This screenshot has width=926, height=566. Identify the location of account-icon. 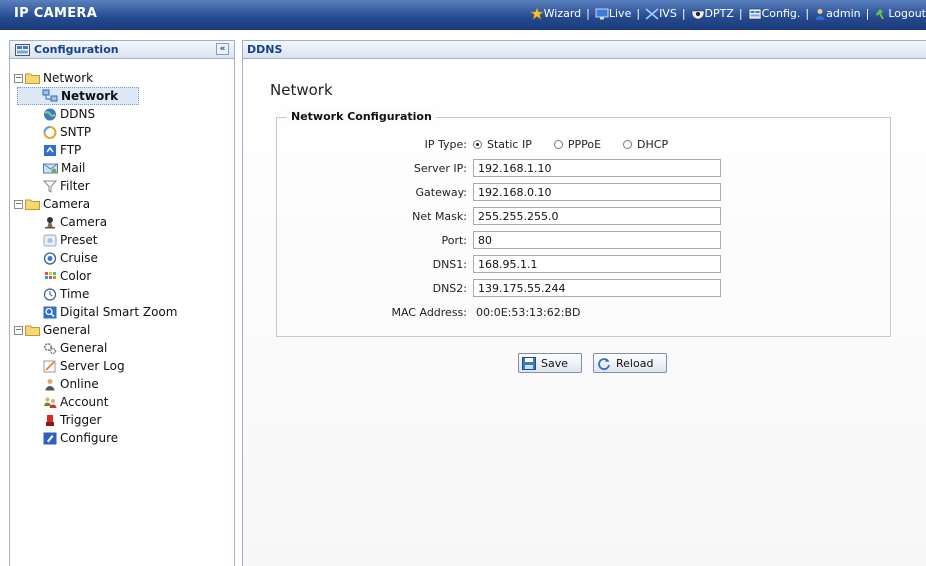
(50, 402).